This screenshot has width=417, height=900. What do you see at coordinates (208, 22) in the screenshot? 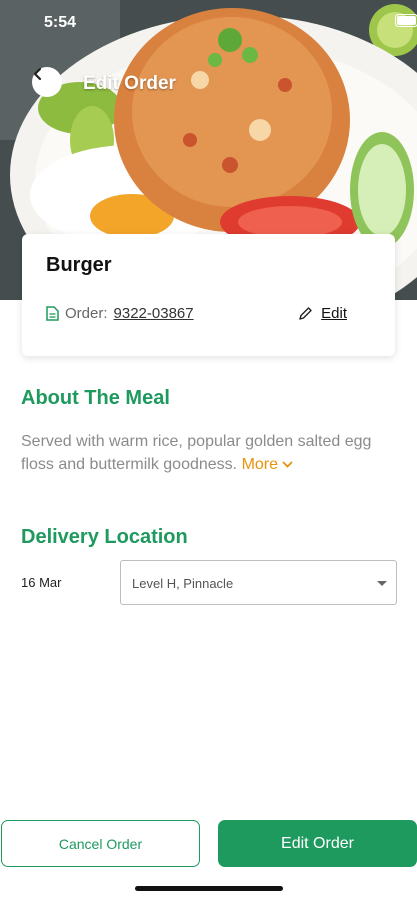
I see `status-bar: 5:54` at bounding box center [208, 22].